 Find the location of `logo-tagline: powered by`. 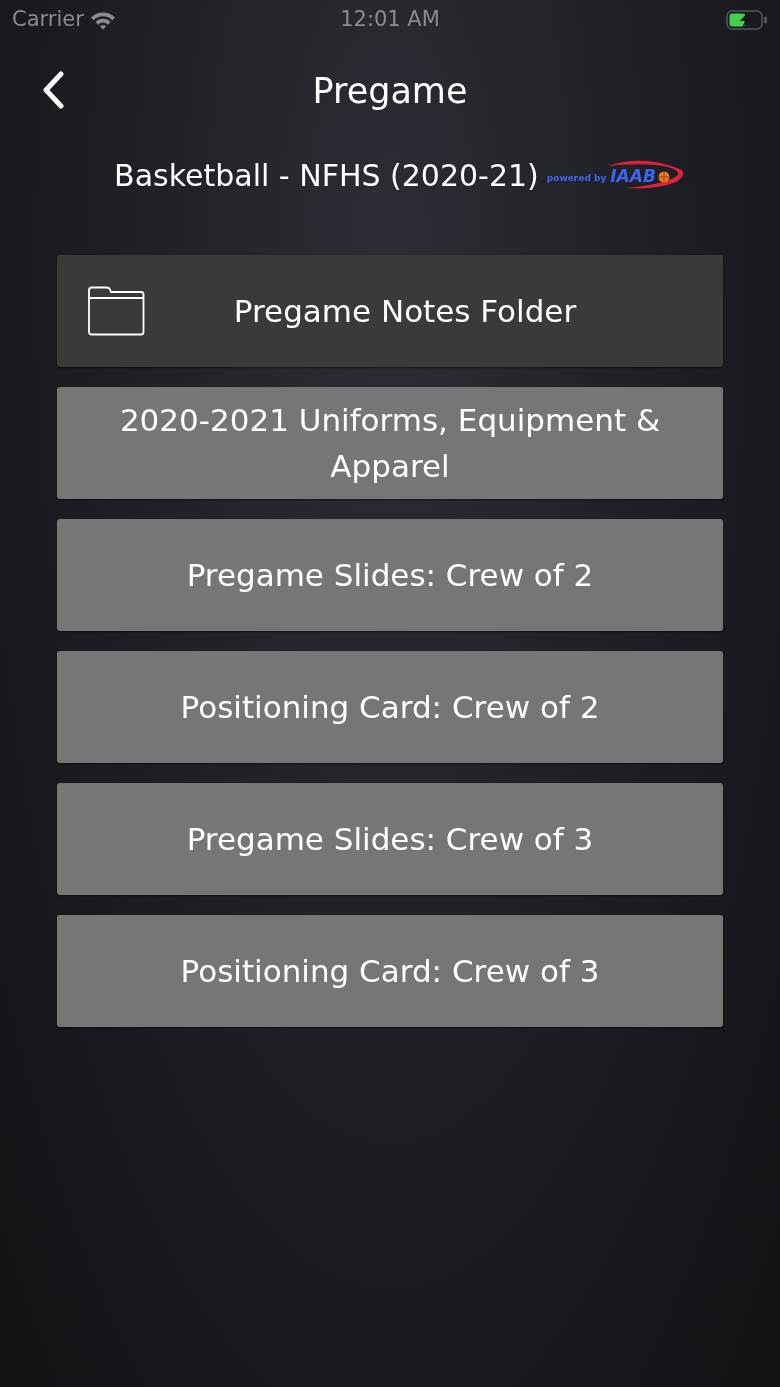

logo-tagline: powered by is located at coordinates (576, 178).